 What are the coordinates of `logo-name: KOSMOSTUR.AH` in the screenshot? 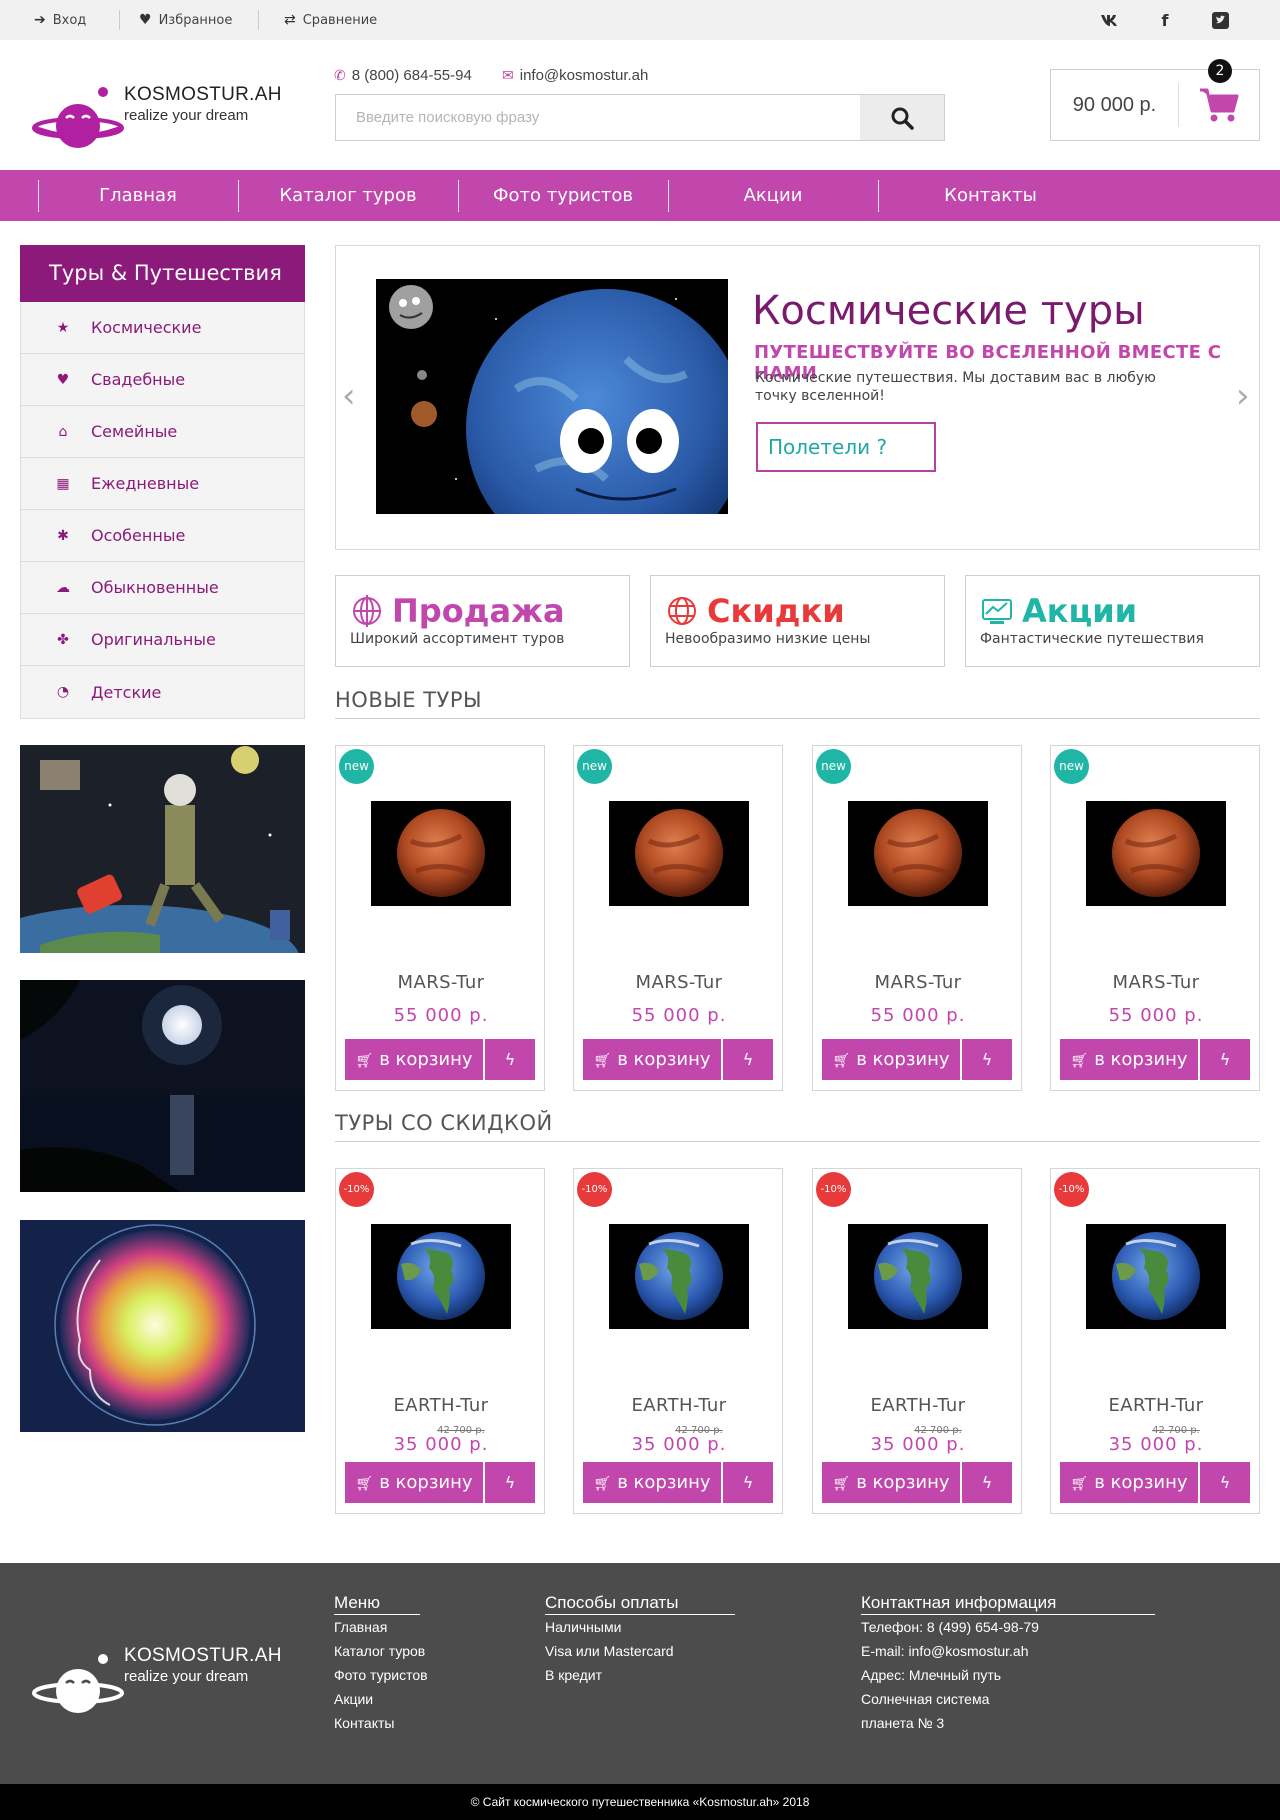 It's located at (203, 95).